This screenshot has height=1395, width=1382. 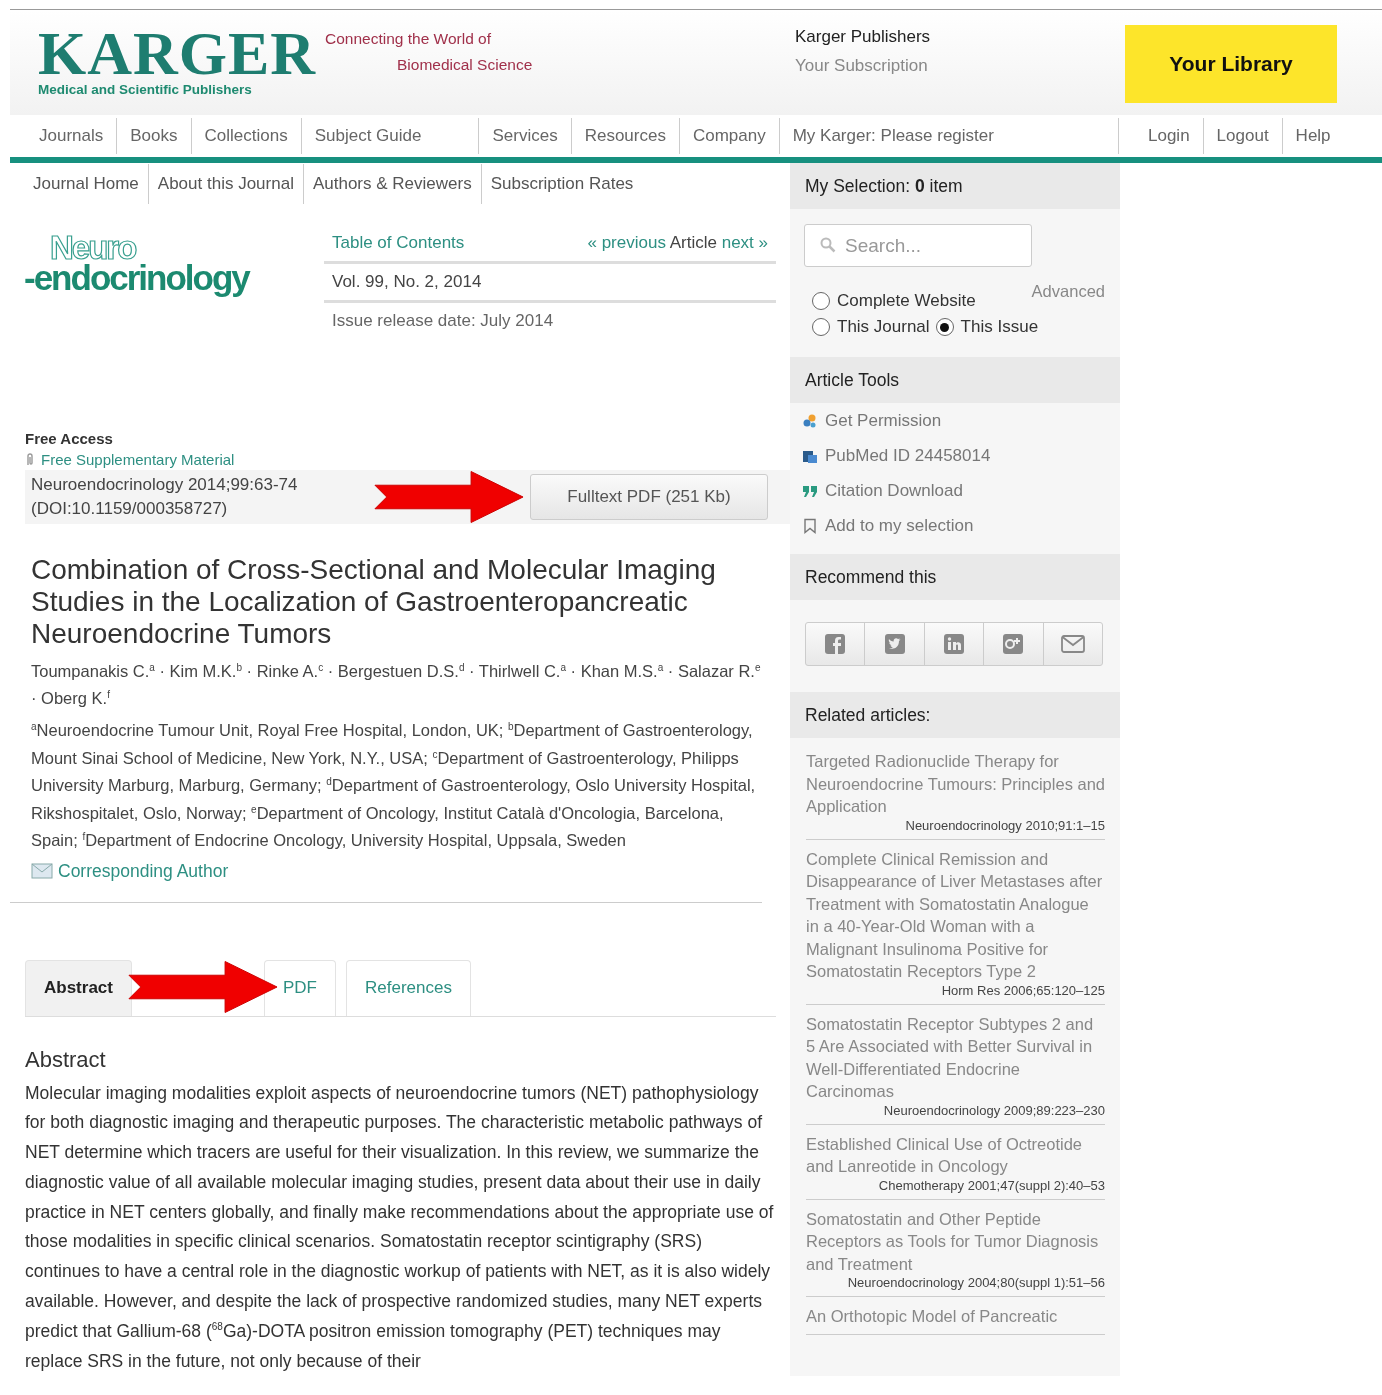 What do you see at coordinates (138, 459) in the screenshot?
I see `supplementary-link: Free Supplementary Material` at bounding box center [138, 459].